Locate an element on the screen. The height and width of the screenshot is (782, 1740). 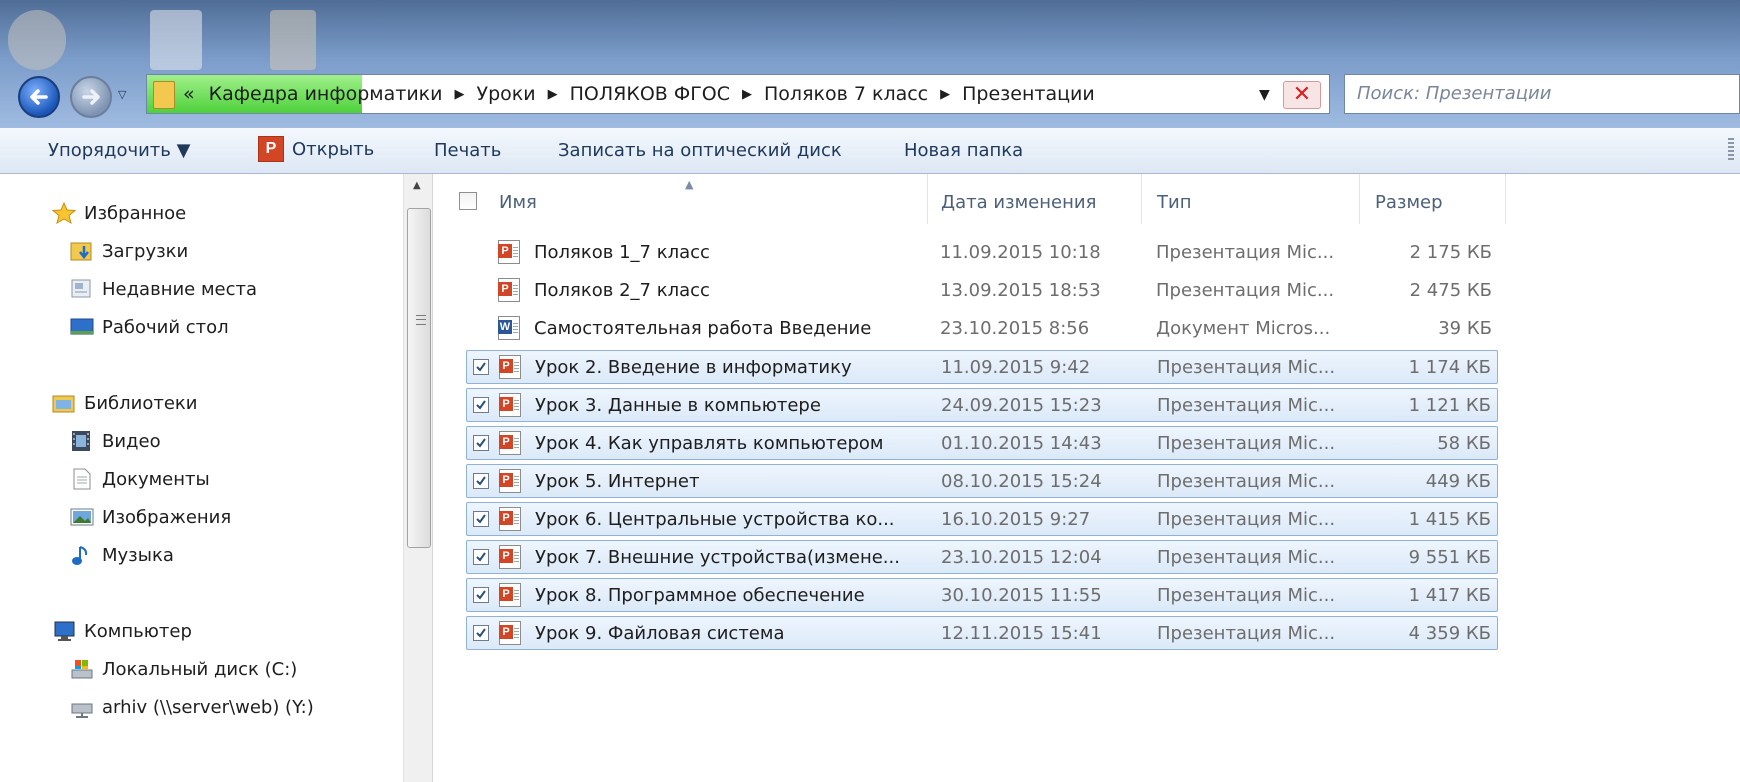
sidebar-item-label: Избранное is located at coordinates (135, 213).